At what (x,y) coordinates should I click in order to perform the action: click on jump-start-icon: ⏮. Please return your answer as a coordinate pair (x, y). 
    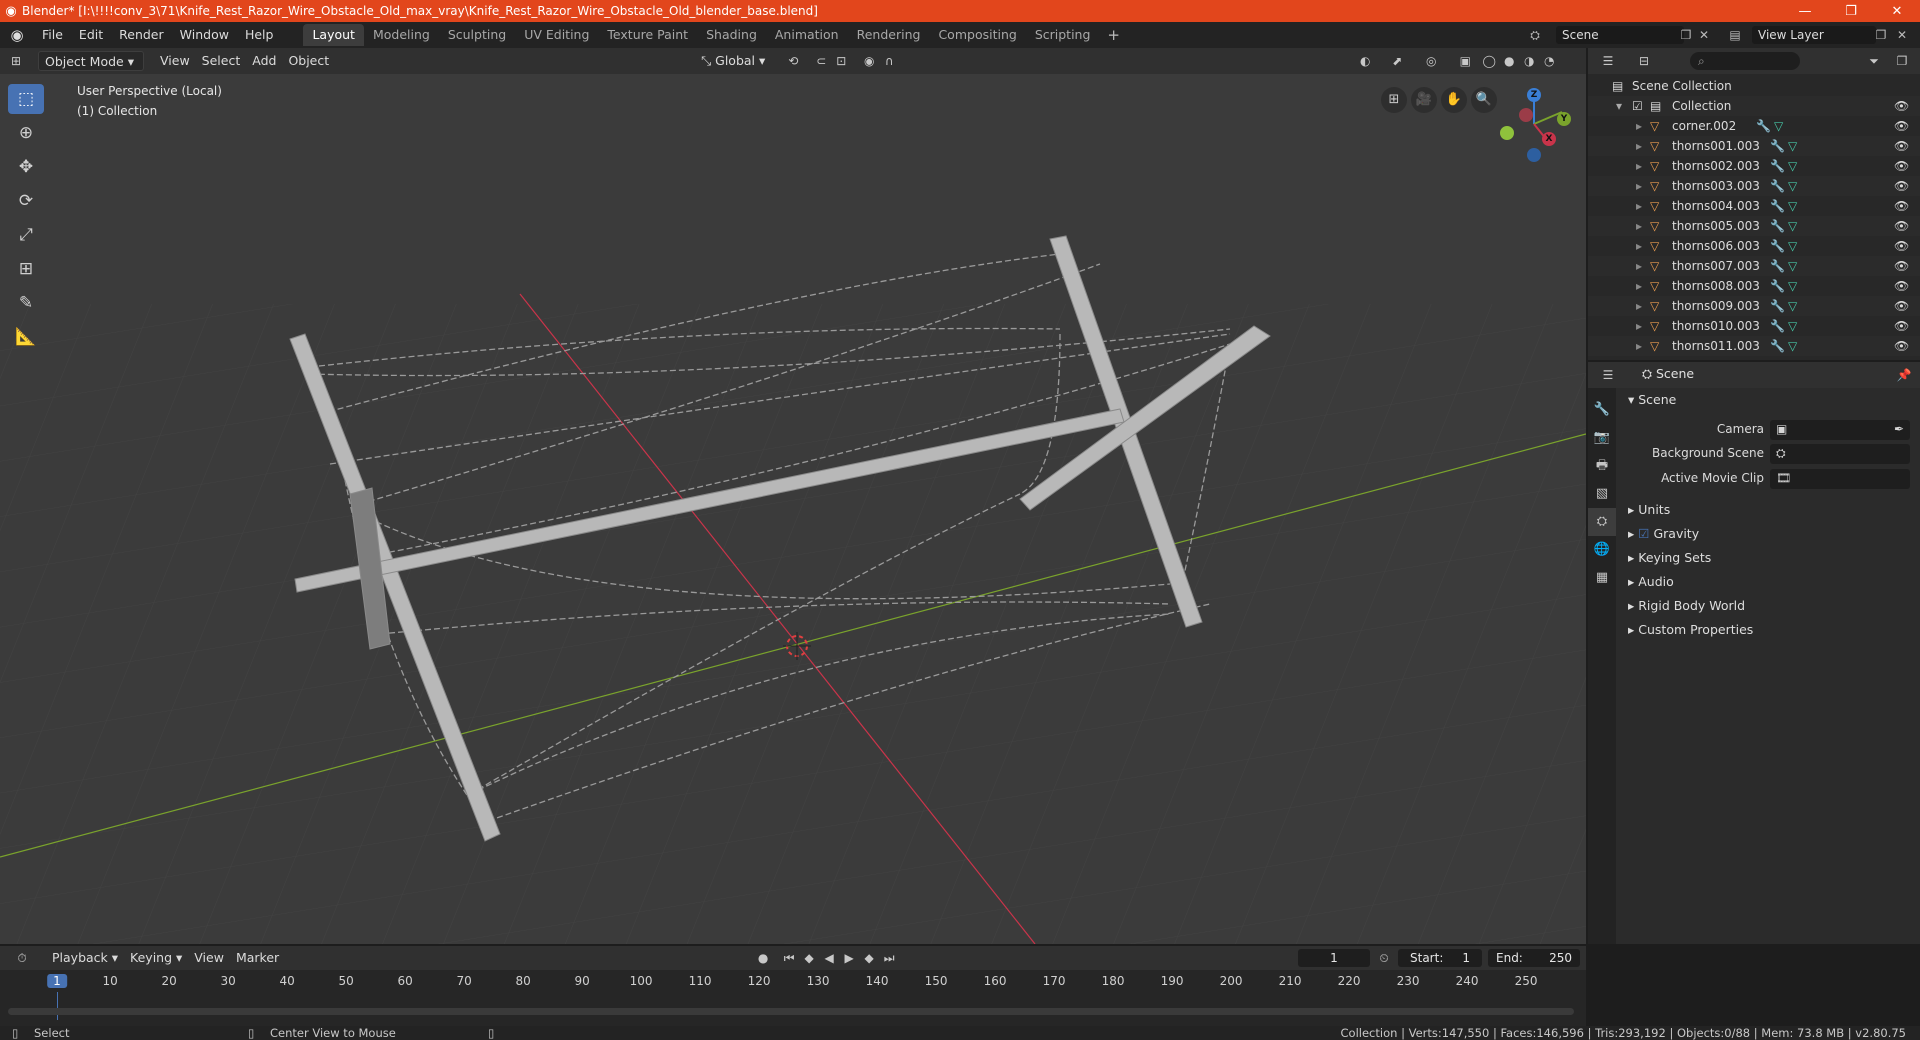
    Looking at the image, I should click on (789, 958).